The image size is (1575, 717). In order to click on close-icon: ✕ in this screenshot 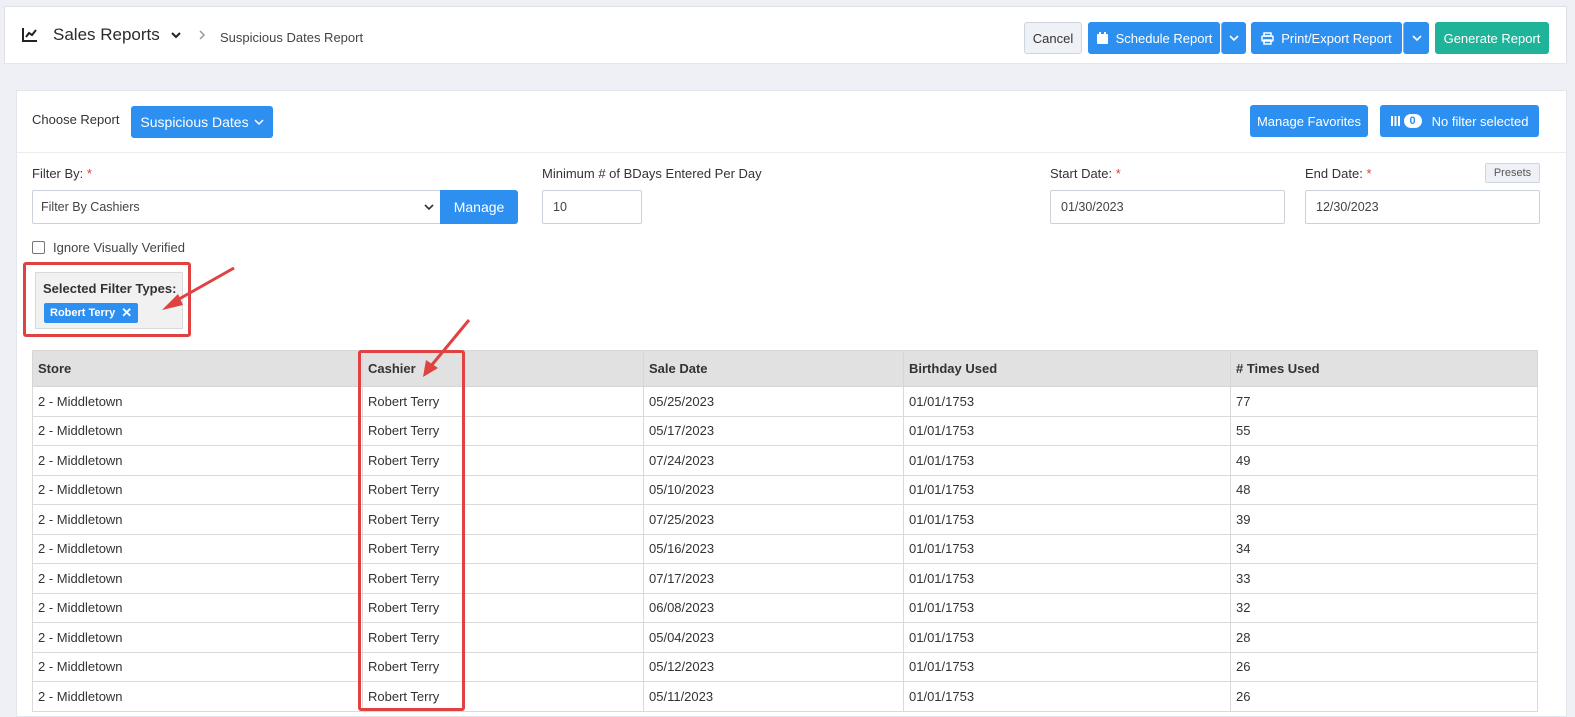, I will do `click(126, 313)`.